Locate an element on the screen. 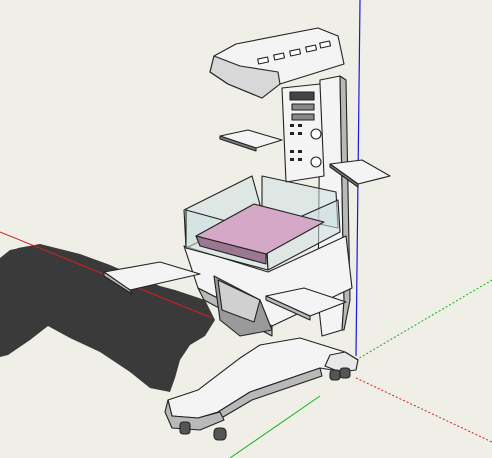  green-axis-dashed is located at coordinates (423, 320).